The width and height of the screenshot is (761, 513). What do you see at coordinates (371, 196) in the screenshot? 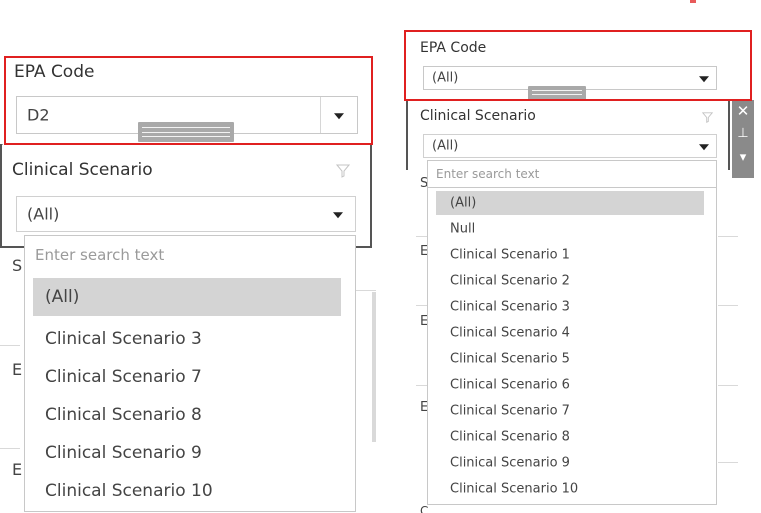
I see `left-card-border-right` at bounding box center [371, 196].